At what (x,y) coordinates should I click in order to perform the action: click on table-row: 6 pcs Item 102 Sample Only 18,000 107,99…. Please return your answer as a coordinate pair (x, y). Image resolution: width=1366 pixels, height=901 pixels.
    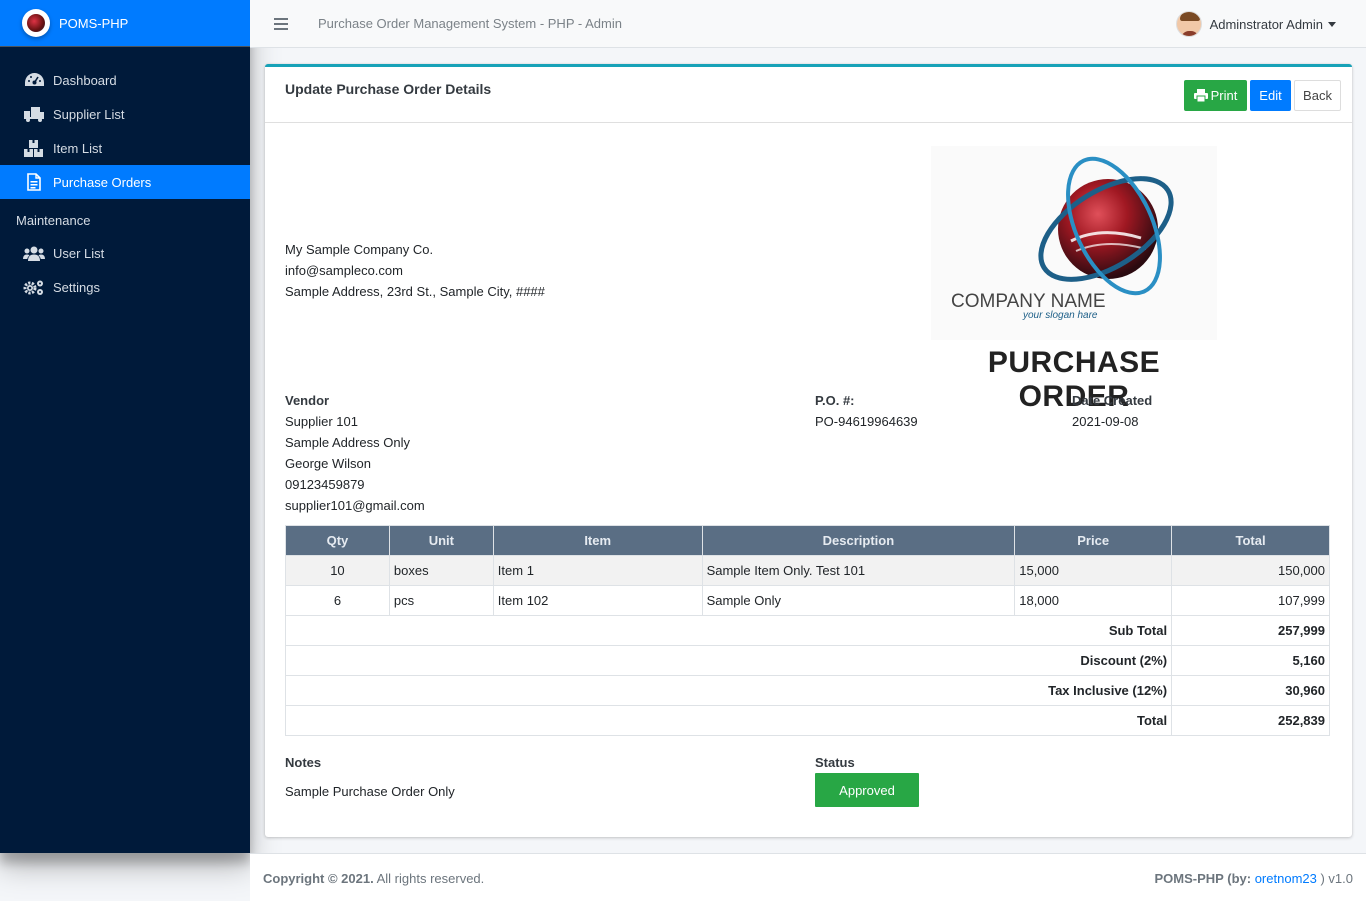
    Looking at the image, I should click on (807, 600).